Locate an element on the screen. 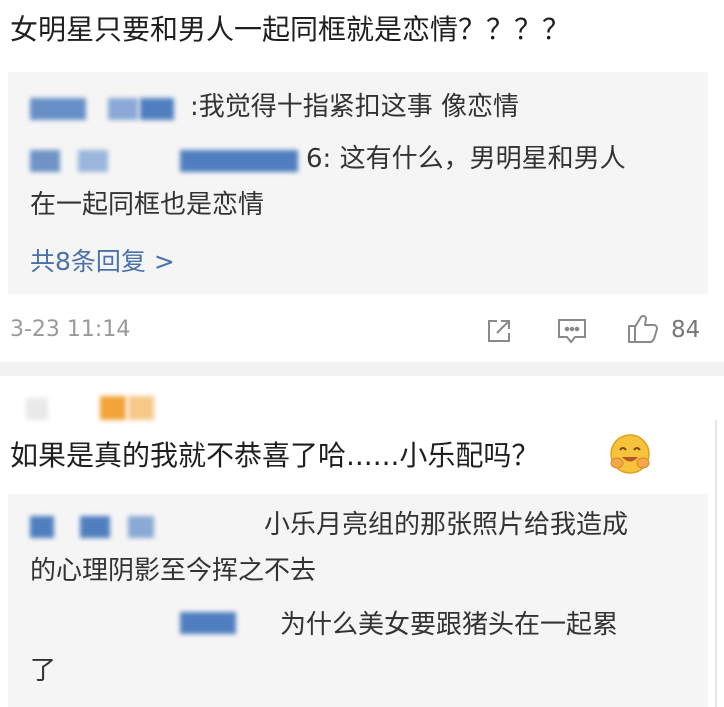 Image resolution: width=724 pixels, height=707 pixels. reply-text-content: 的心理阴影至今挥之不去 is located at coordinates (173, 571).